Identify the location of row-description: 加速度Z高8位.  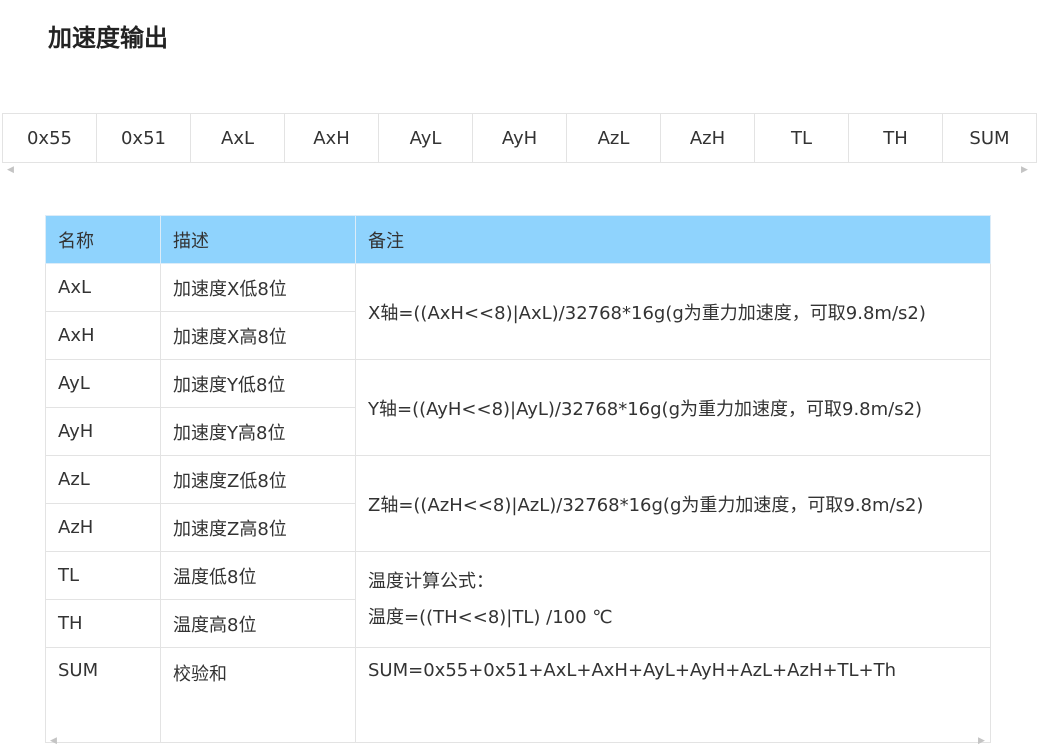
(258, 527).